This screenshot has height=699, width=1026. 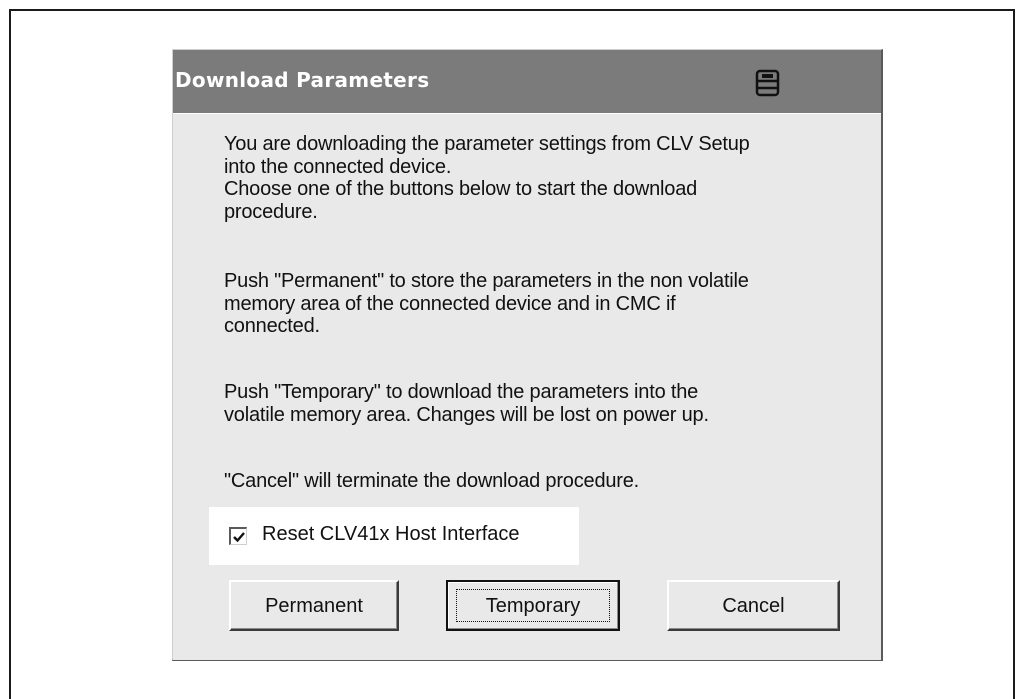 I want to click on cancel-button-label: Cancel, so click(x=753, y=605).